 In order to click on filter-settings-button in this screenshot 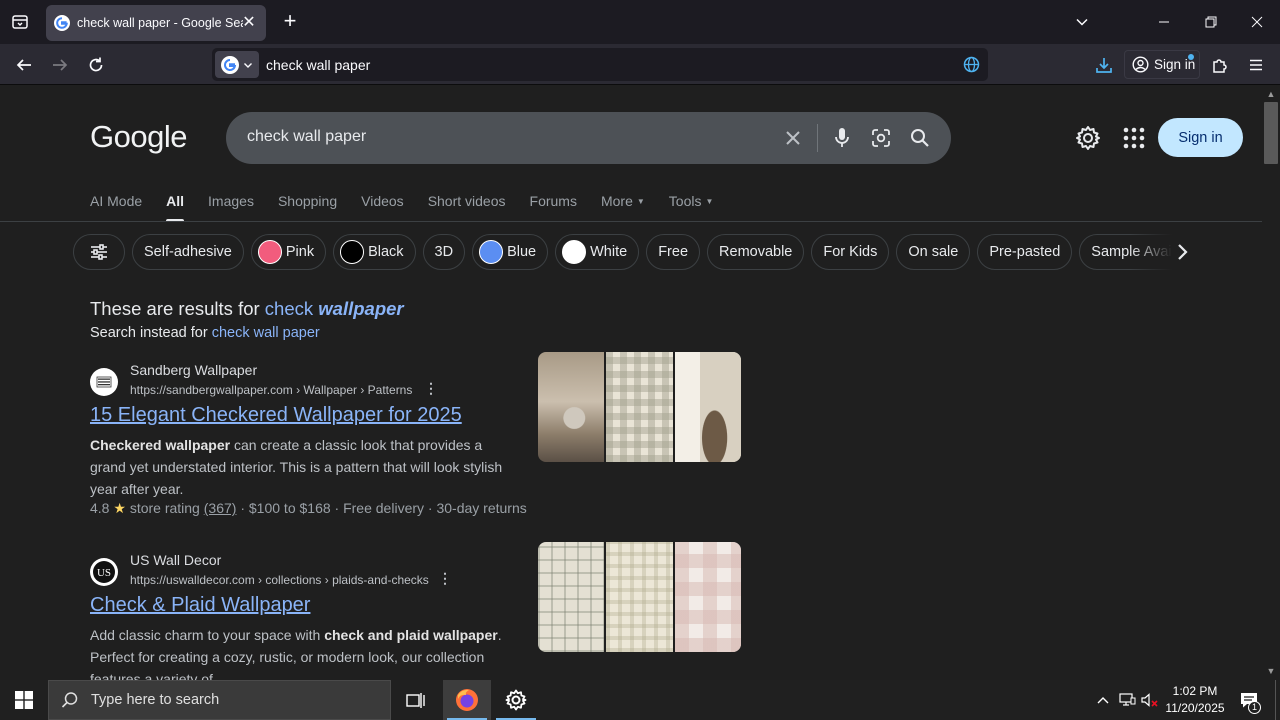, I will do `click(99, 252)`.